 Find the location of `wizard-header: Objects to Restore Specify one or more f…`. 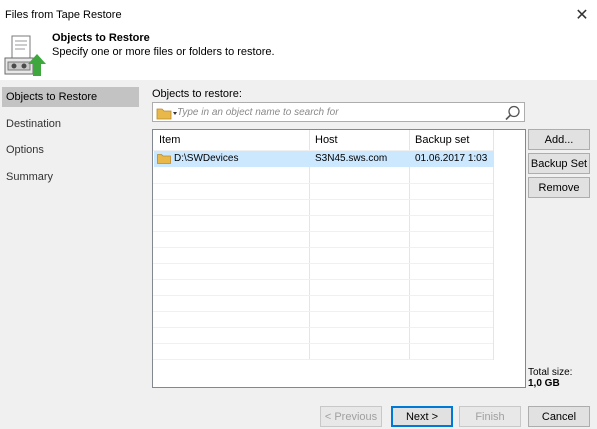

wizard-header: Objects to Restore Specify one or more f… is located at coordinates (298, 55).